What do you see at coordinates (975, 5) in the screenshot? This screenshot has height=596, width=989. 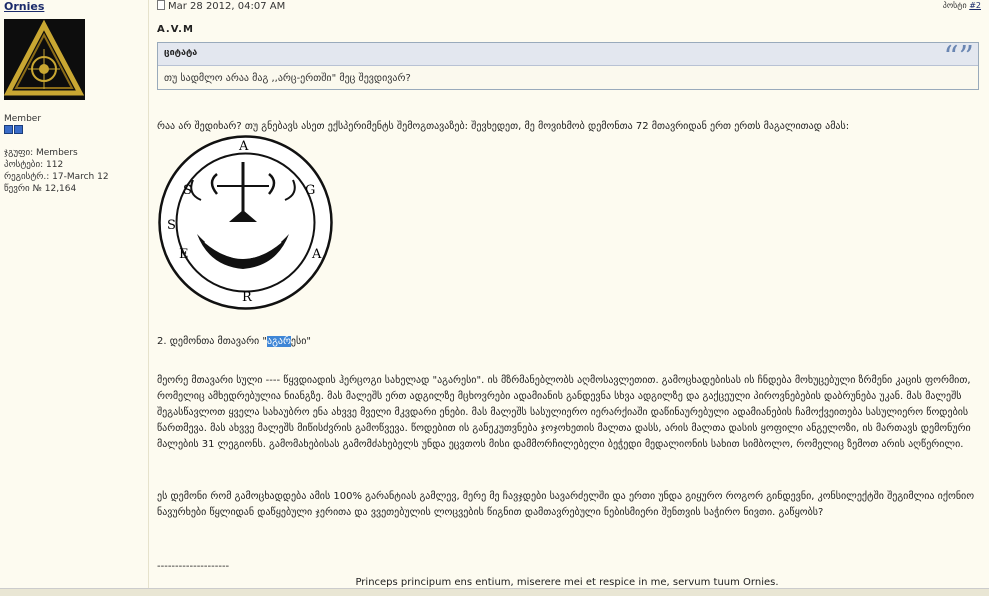 I see `post-number-link: #2` at bounding box center [975, 5].